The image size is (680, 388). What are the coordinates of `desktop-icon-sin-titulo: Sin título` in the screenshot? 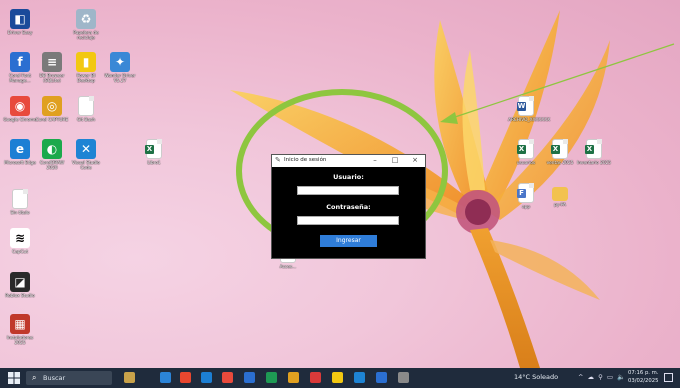 It's located at (20, 202).